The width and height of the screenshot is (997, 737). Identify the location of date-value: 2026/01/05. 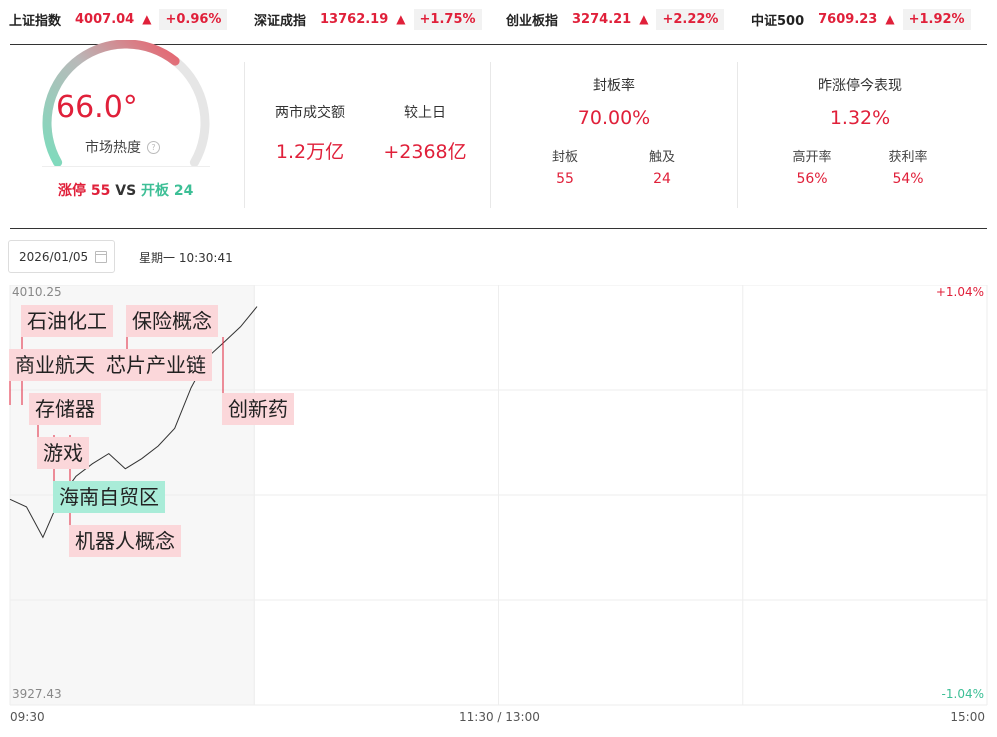
(54, 256).